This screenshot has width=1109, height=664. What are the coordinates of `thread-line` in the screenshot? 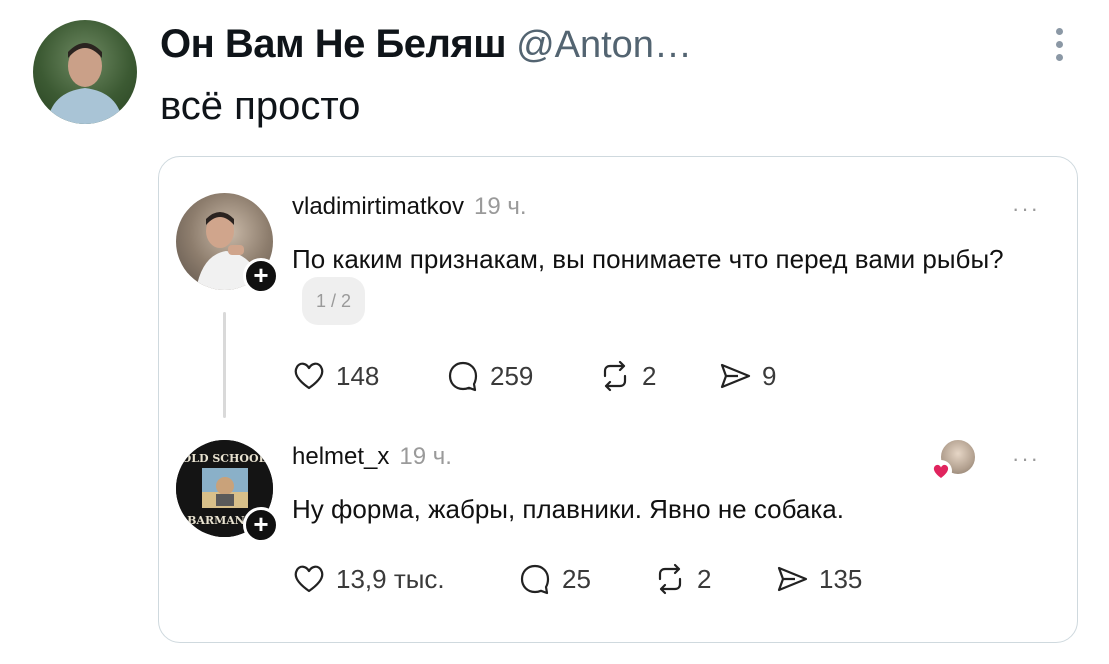 It's located at (224, 365).